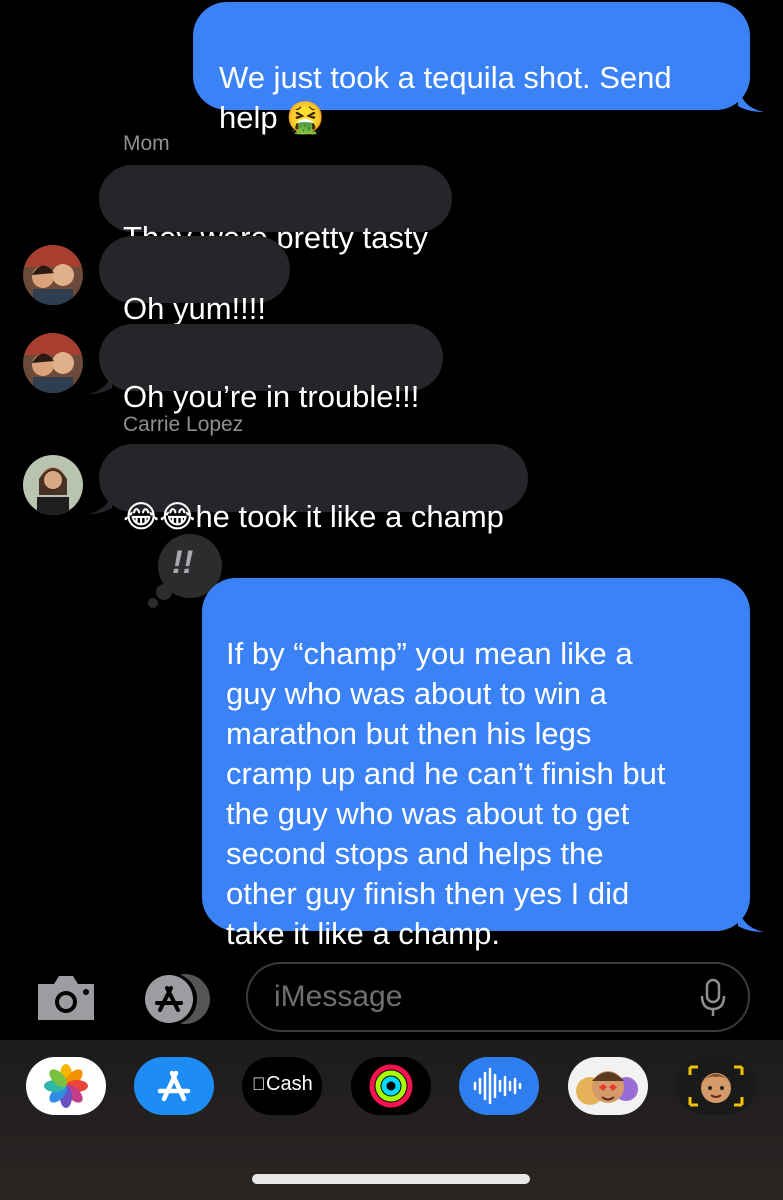  What do you see at coordinates (183, 424) in the screenshot?
I see `sender-name: Carrie Lopez` at bounding box center [183, 424].